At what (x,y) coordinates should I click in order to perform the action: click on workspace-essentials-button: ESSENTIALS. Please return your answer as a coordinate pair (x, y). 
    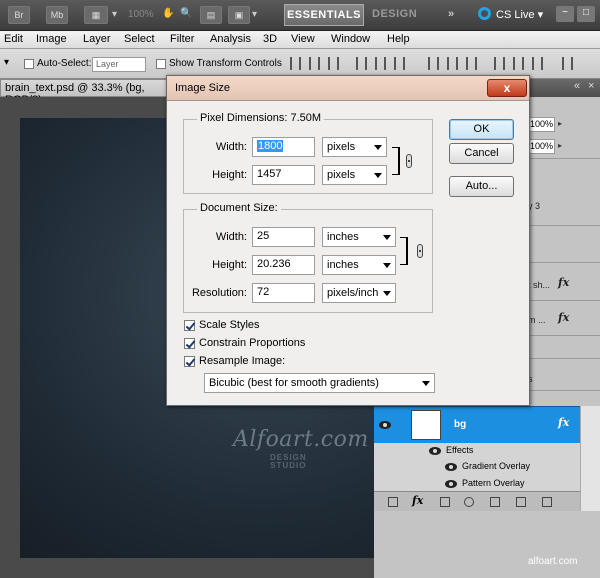
    Looking at the image, I should click on (324, 15).